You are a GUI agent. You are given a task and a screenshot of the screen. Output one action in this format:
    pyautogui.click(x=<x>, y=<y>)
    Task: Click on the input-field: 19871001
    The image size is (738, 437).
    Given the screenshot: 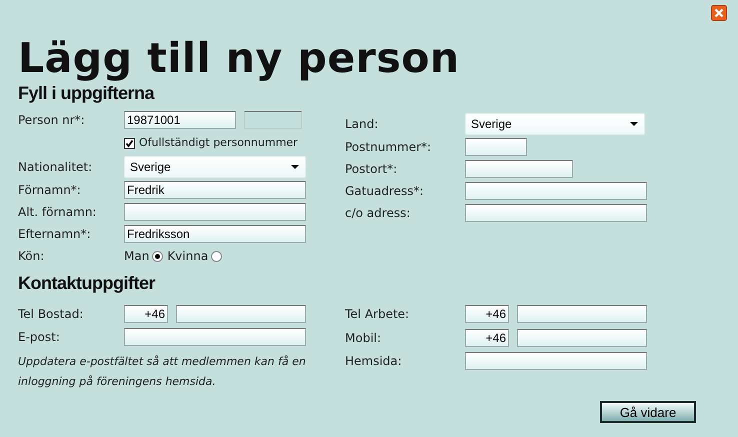 What is the action you would take?
    pyautogui.click(x=180, y=120)
    